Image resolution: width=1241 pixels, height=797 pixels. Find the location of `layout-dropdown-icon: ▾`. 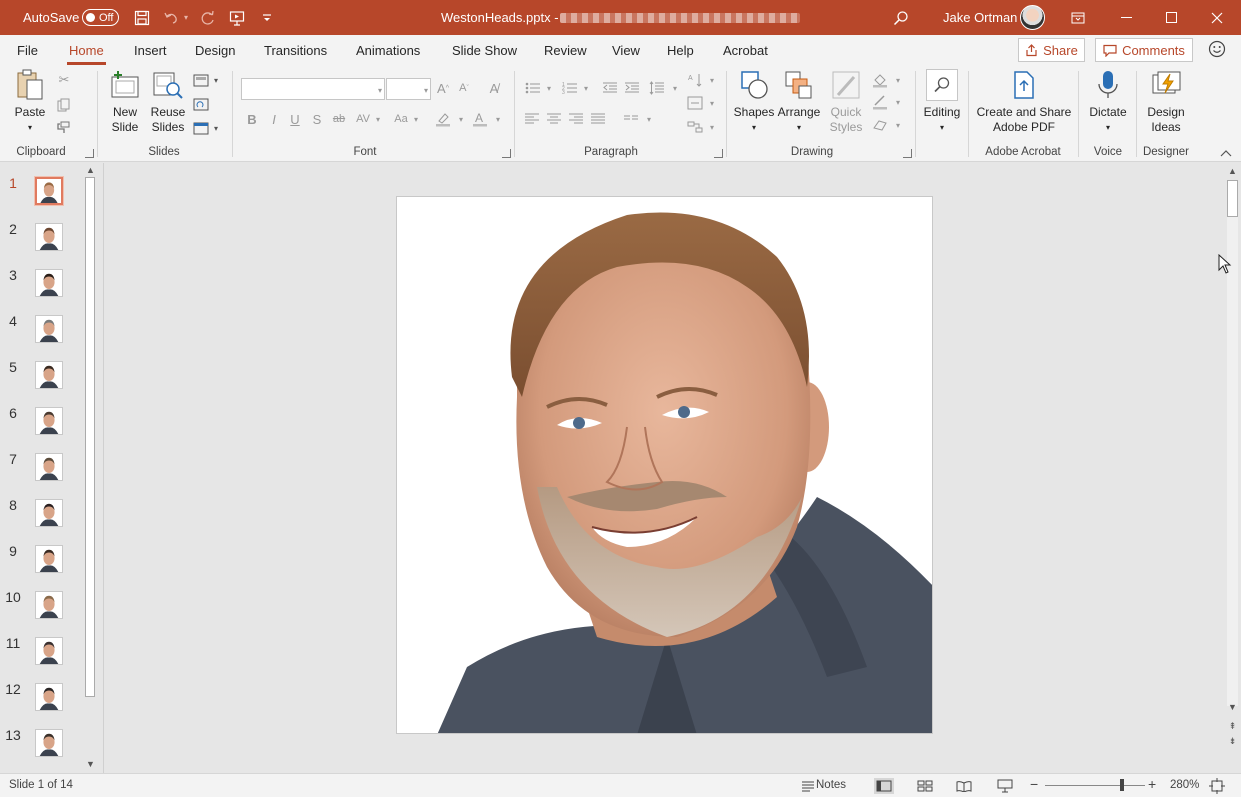

layout-dropdown-icon: ▾ is located at coordinates (216, 80).